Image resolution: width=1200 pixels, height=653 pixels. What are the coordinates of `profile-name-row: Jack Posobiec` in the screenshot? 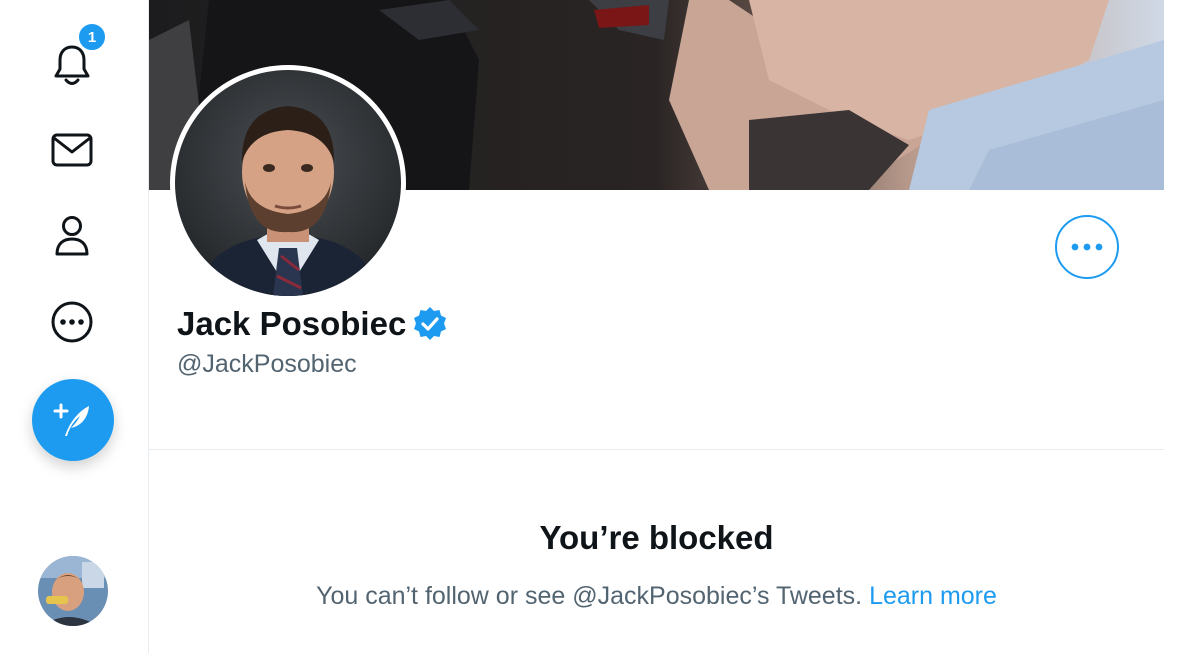 It's located at (312, 324).